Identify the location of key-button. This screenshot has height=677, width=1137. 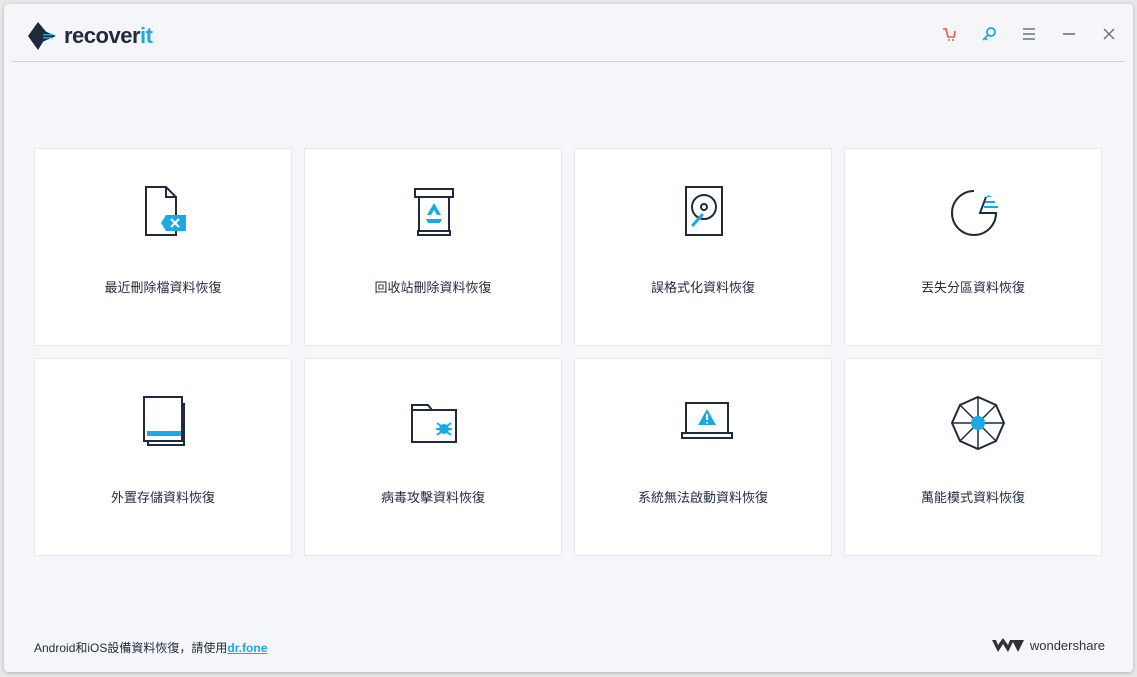
(989, 34).